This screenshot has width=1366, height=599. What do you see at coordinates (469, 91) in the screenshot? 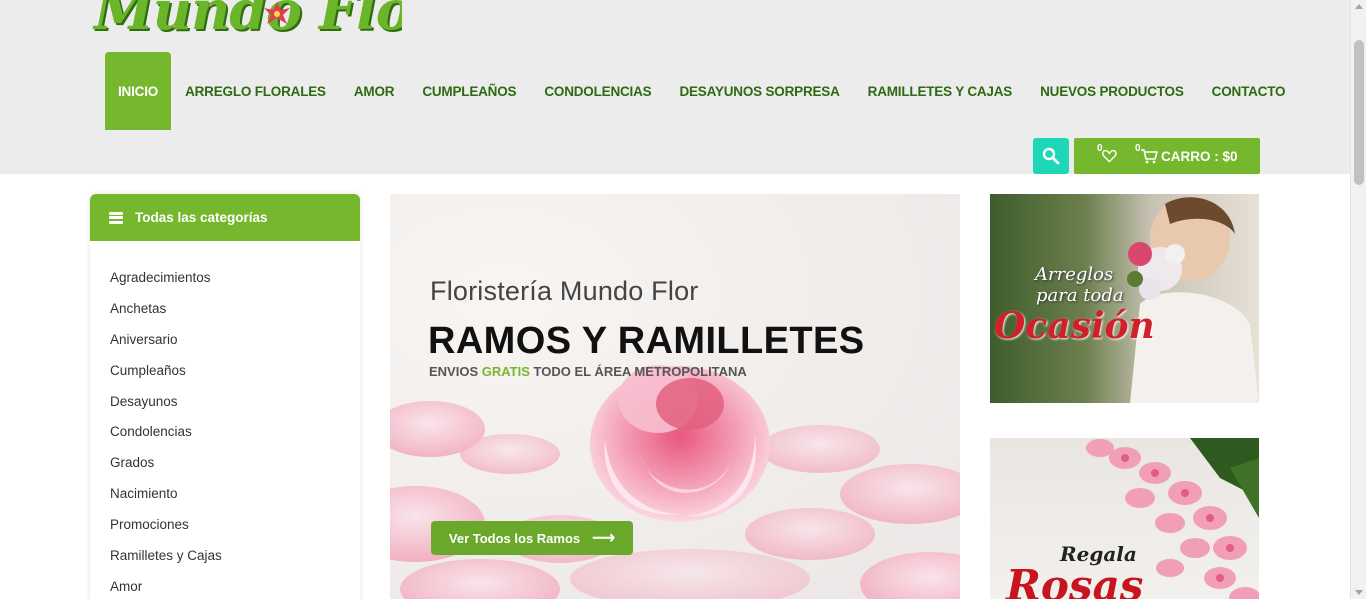
I see `nav-item-cumpleanos: CUMPLEAÑOS` at bounding box center [469, 91].